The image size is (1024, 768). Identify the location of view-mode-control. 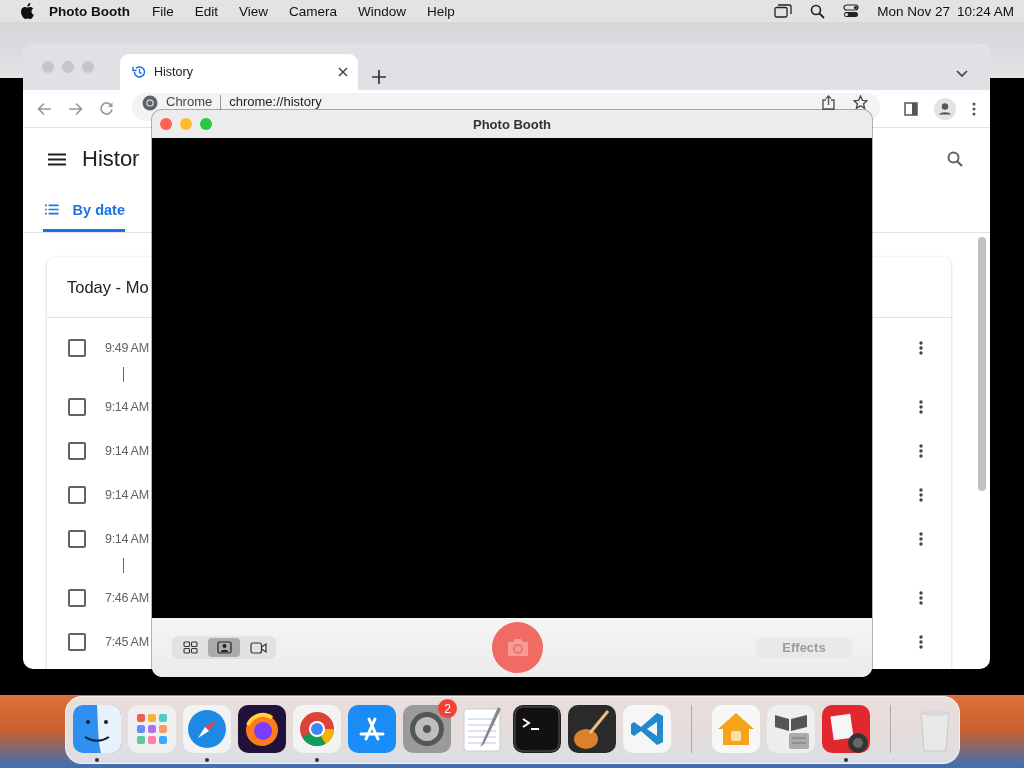
(224, 647).